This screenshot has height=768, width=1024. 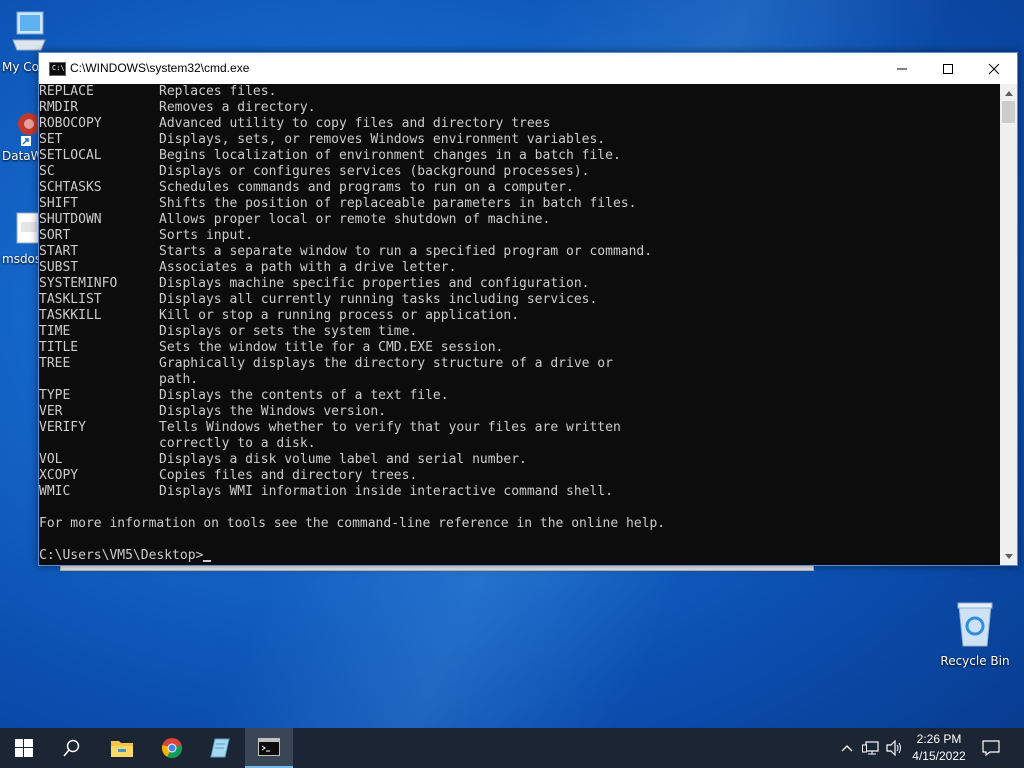 I want to click on command-name: SORT, so click(x=55, y=235).